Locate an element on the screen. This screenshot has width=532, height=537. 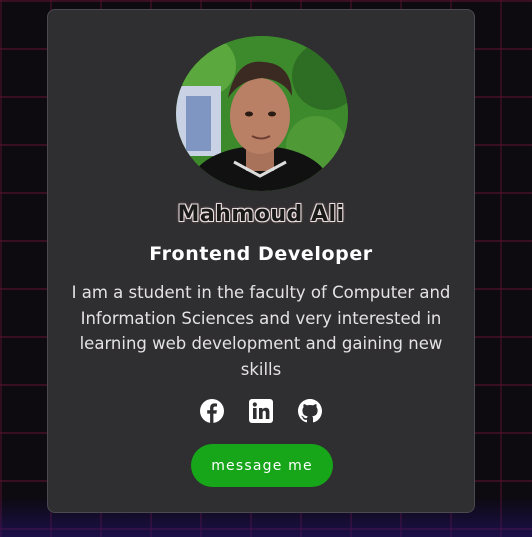
linkedin-link is located at coordinates (261, 411).